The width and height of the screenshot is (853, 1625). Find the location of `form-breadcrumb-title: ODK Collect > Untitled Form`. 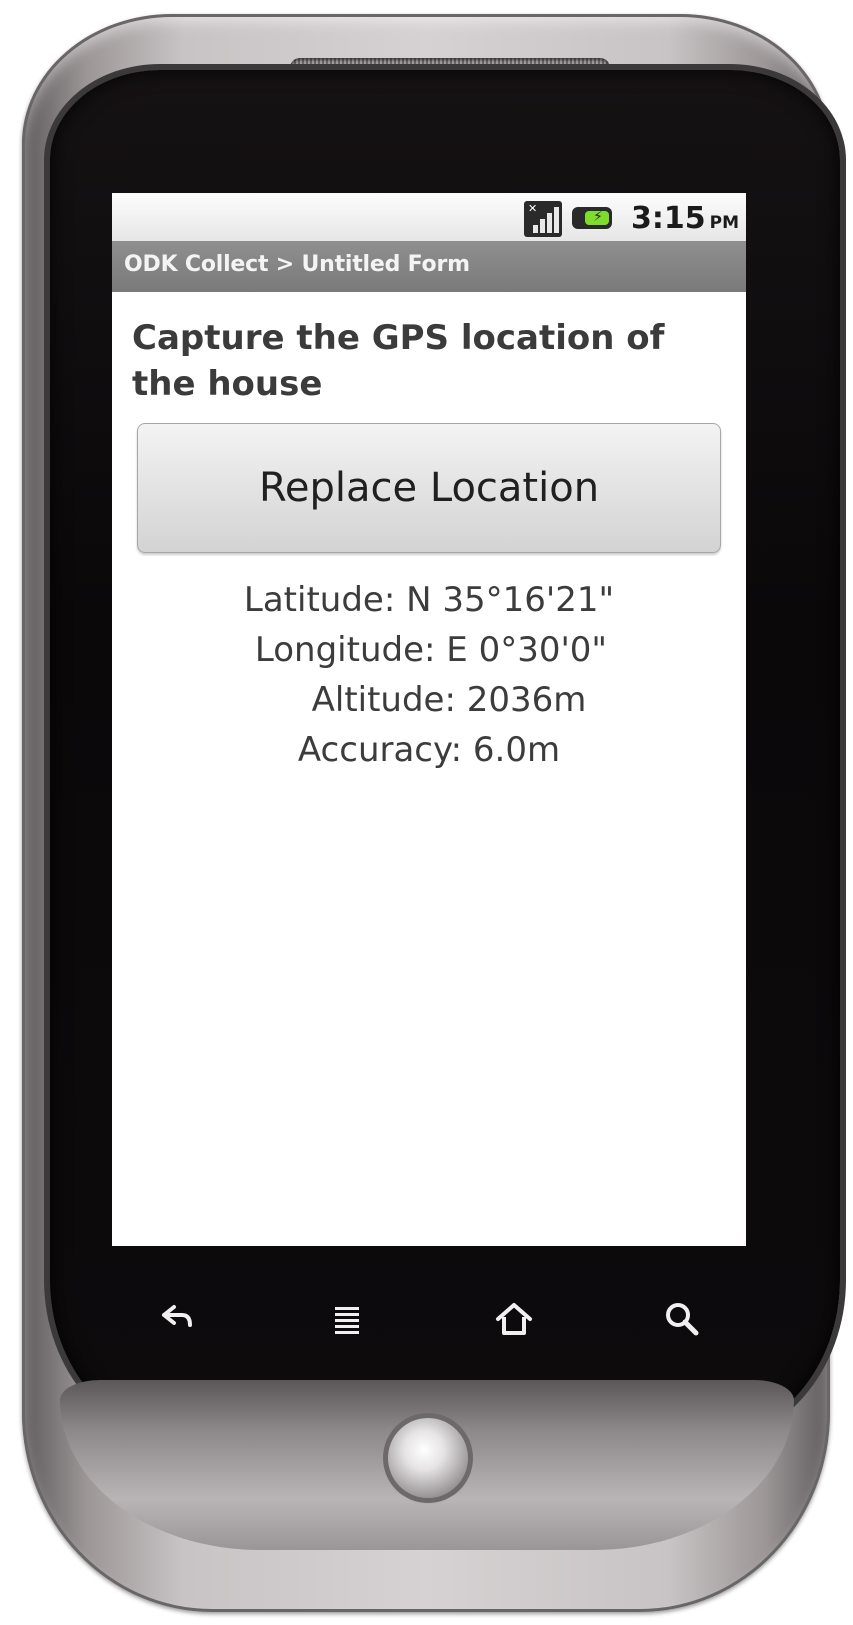

form-breadcrumb-title: ODK Collect > Untitled Form is located at coordinates (297, 264).